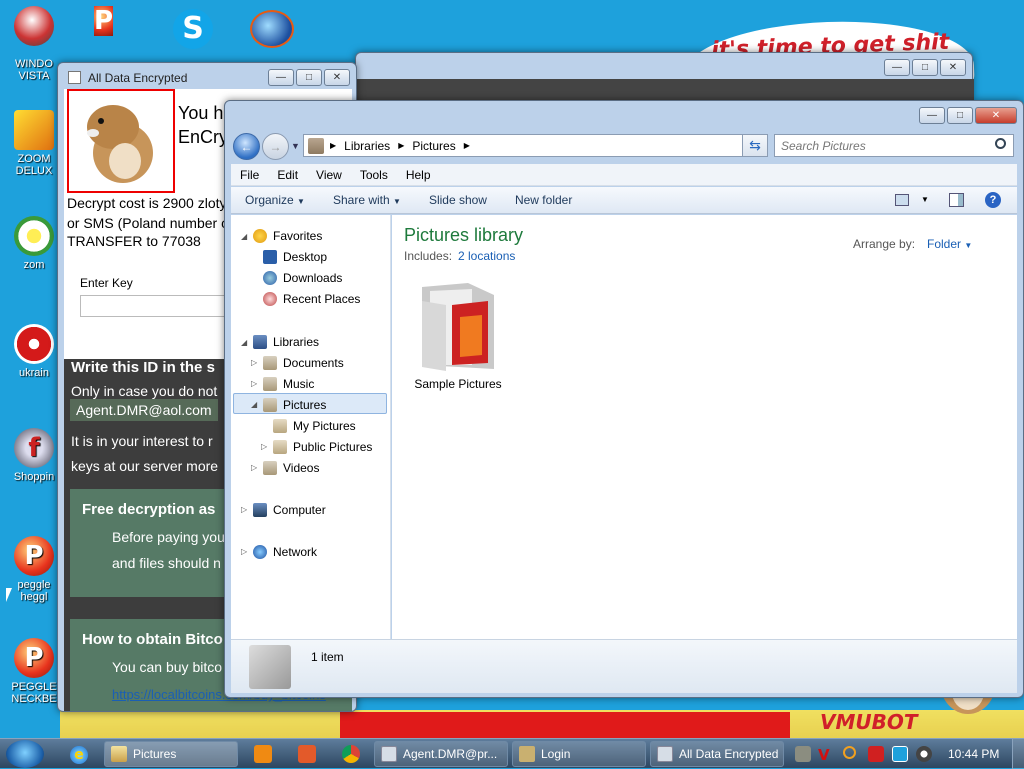  I want to click on nav-network: Network, so click(285, 552).